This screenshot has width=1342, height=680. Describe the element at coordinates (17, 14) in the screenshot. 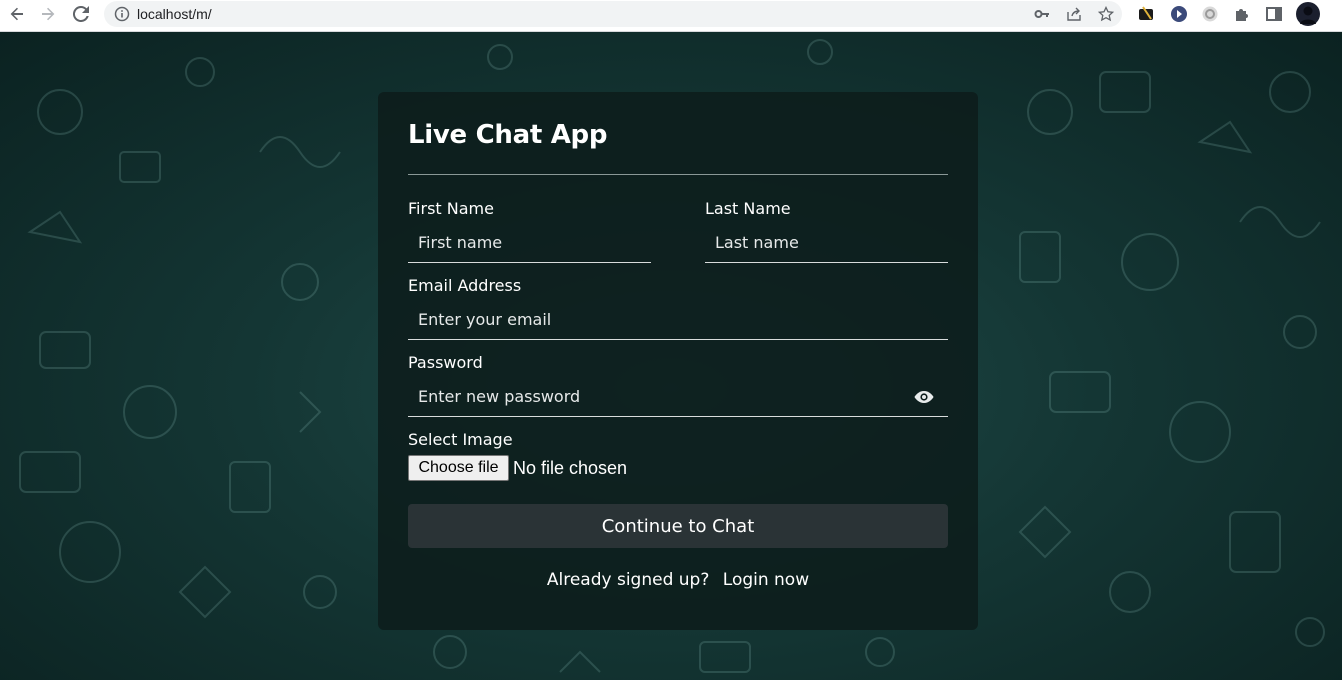

I see `back-icon` at that location.